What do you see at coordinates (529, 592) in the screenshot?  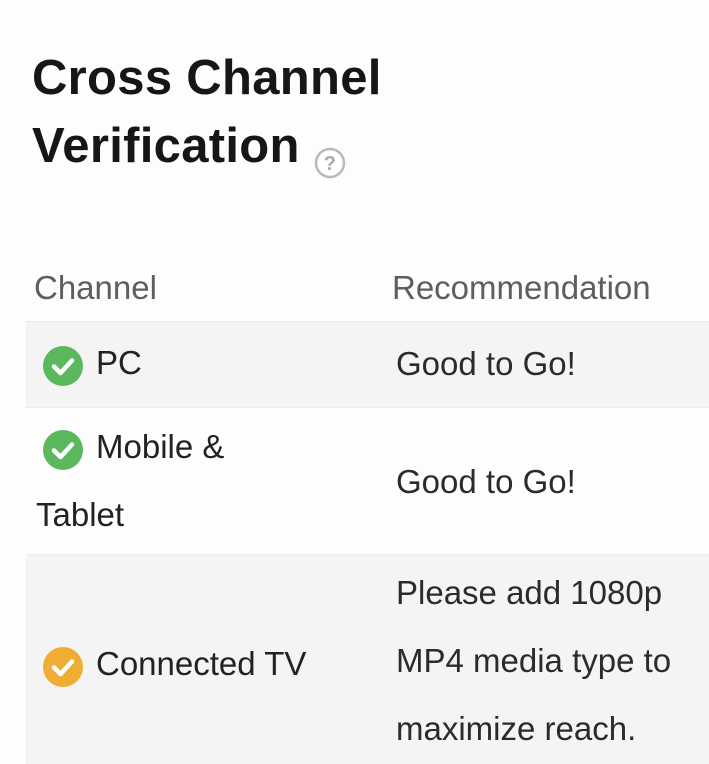 I see `recommendation-line-1: Please add 1080p` at bounding box center [529, 592].